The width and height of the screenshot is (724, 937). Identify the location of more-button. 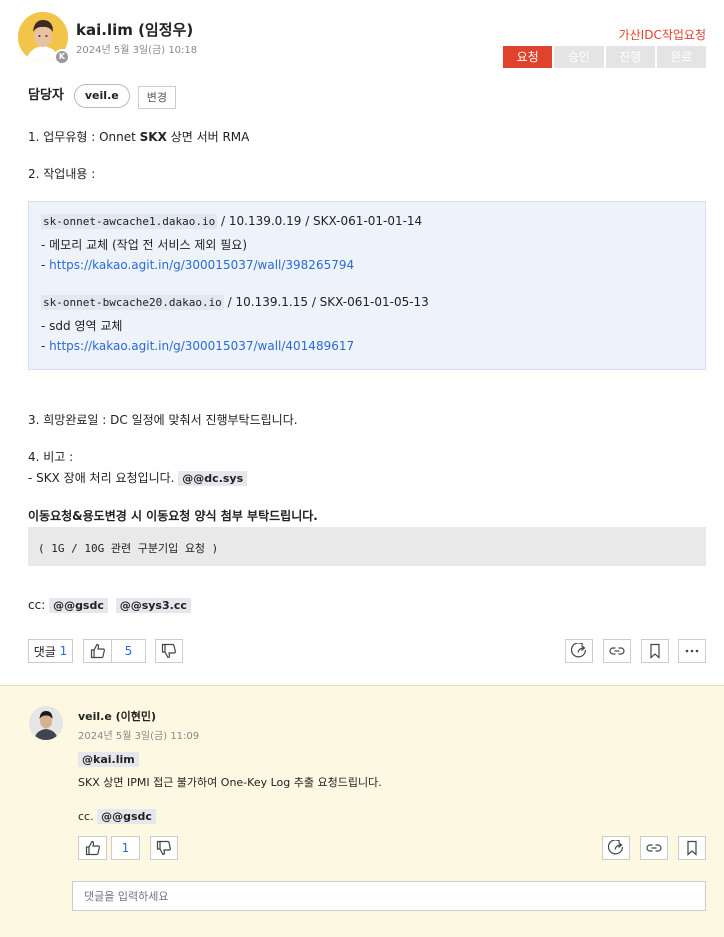
(692, 651).